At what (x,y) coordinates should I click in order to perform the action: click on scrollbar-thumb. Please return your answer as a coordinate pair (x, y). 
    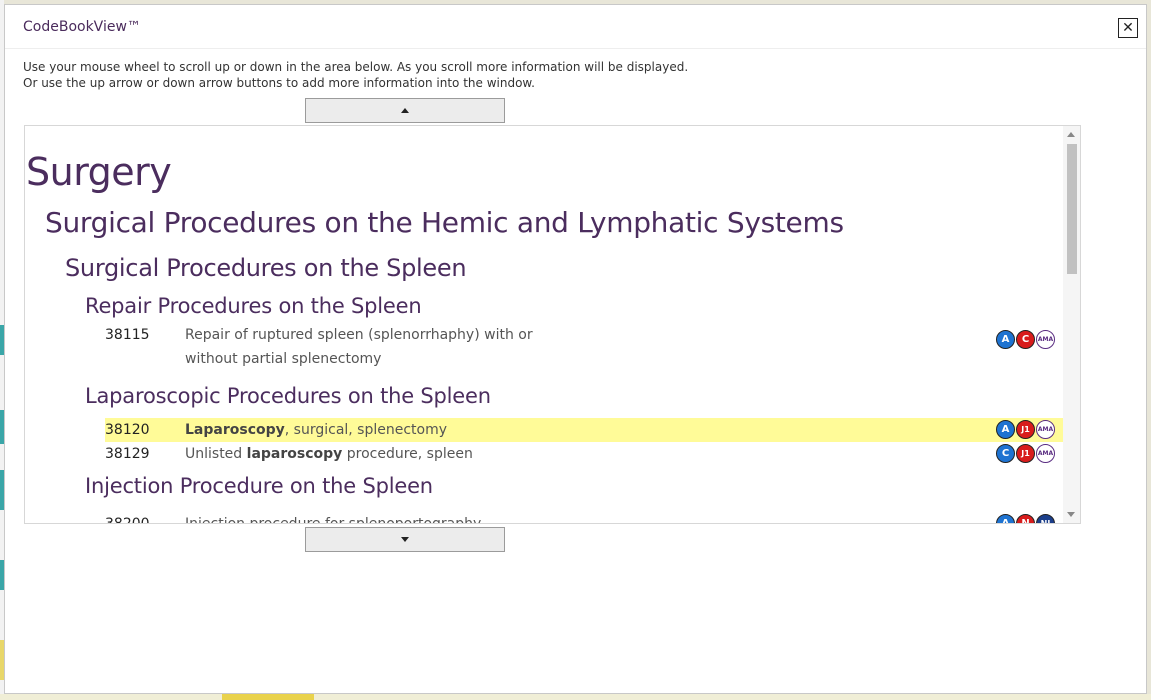
    Looking at the image, I should click on (1072, 209).